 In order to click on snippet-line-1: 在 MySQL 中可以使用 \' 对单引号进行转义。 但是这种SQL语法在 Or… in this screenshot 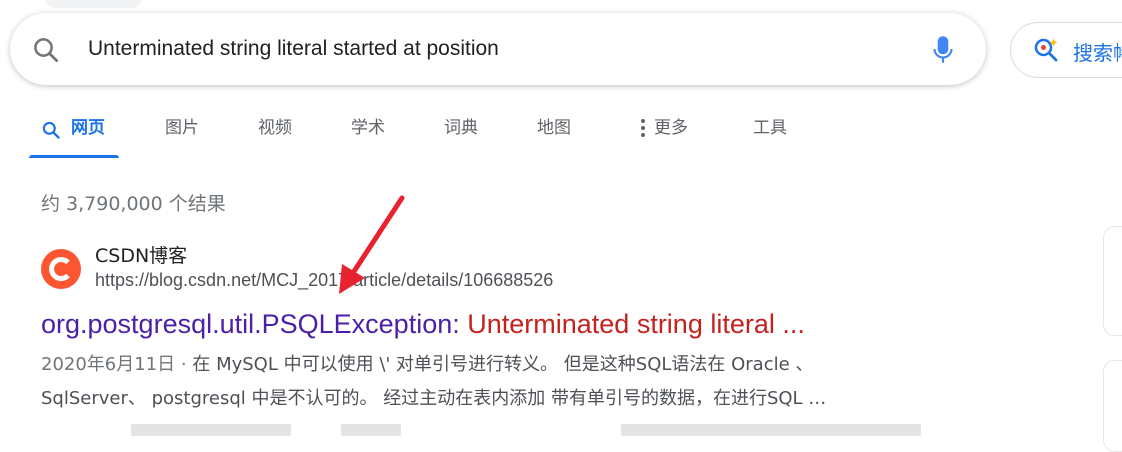, I will do `click(503, 364)`.